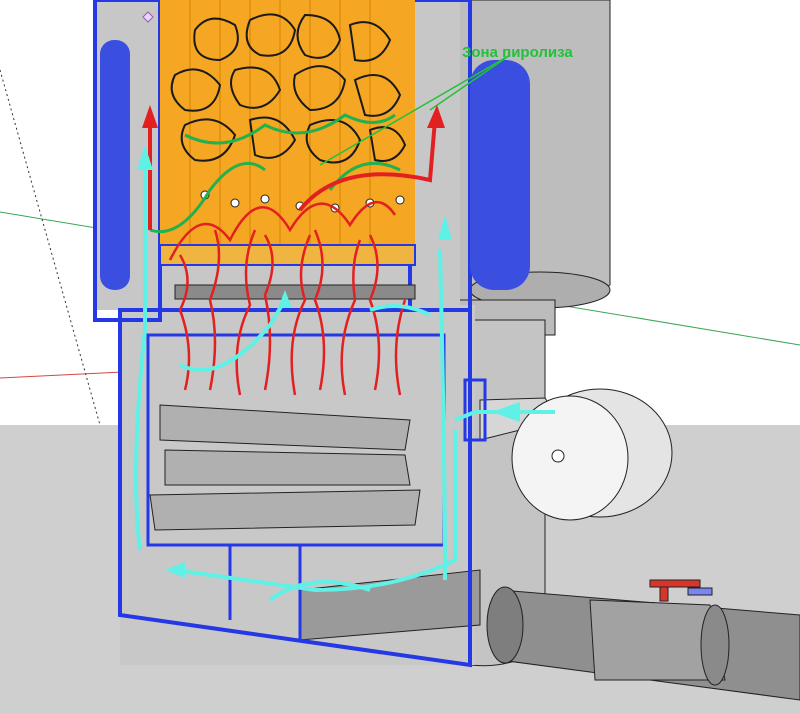 This screenshot has width=800, height=714. I want to click on right-insulation-channel, so click(500, 175).